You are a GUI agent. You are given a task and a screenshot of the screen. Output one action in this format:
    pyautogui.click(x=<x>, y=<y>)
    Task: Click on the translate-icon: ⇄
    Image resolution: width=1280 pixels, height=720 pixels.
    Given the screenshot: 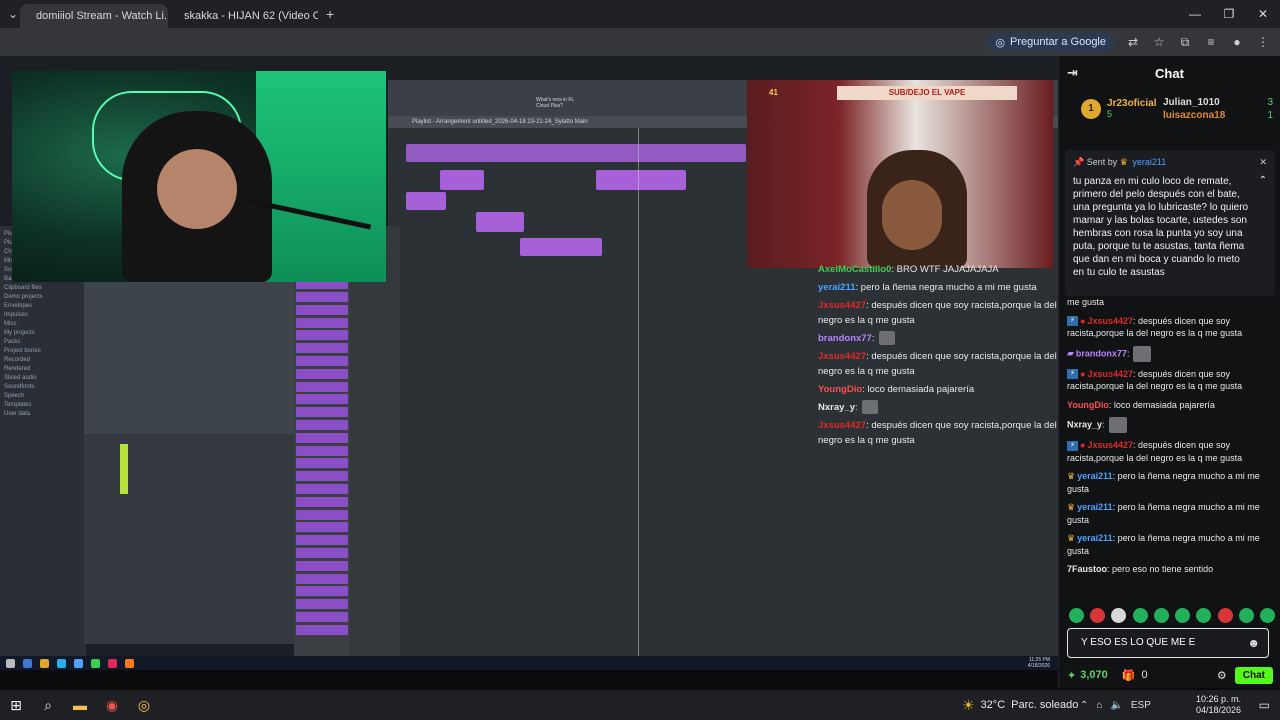 What is the action you would take?
    pyautogui.click(x=1133, y=42)
    